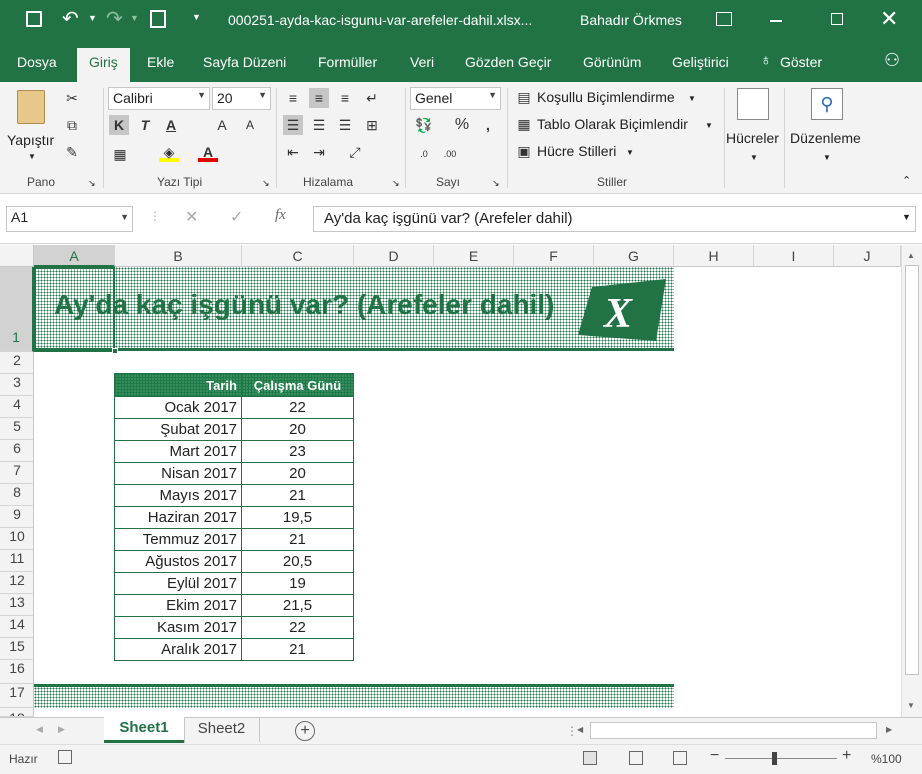 This screenshot has width=922, height=774. What do you see at coordinates (17, 407) in the screenshot?
I see `row-header: 4` at bounding box center [17, 407].